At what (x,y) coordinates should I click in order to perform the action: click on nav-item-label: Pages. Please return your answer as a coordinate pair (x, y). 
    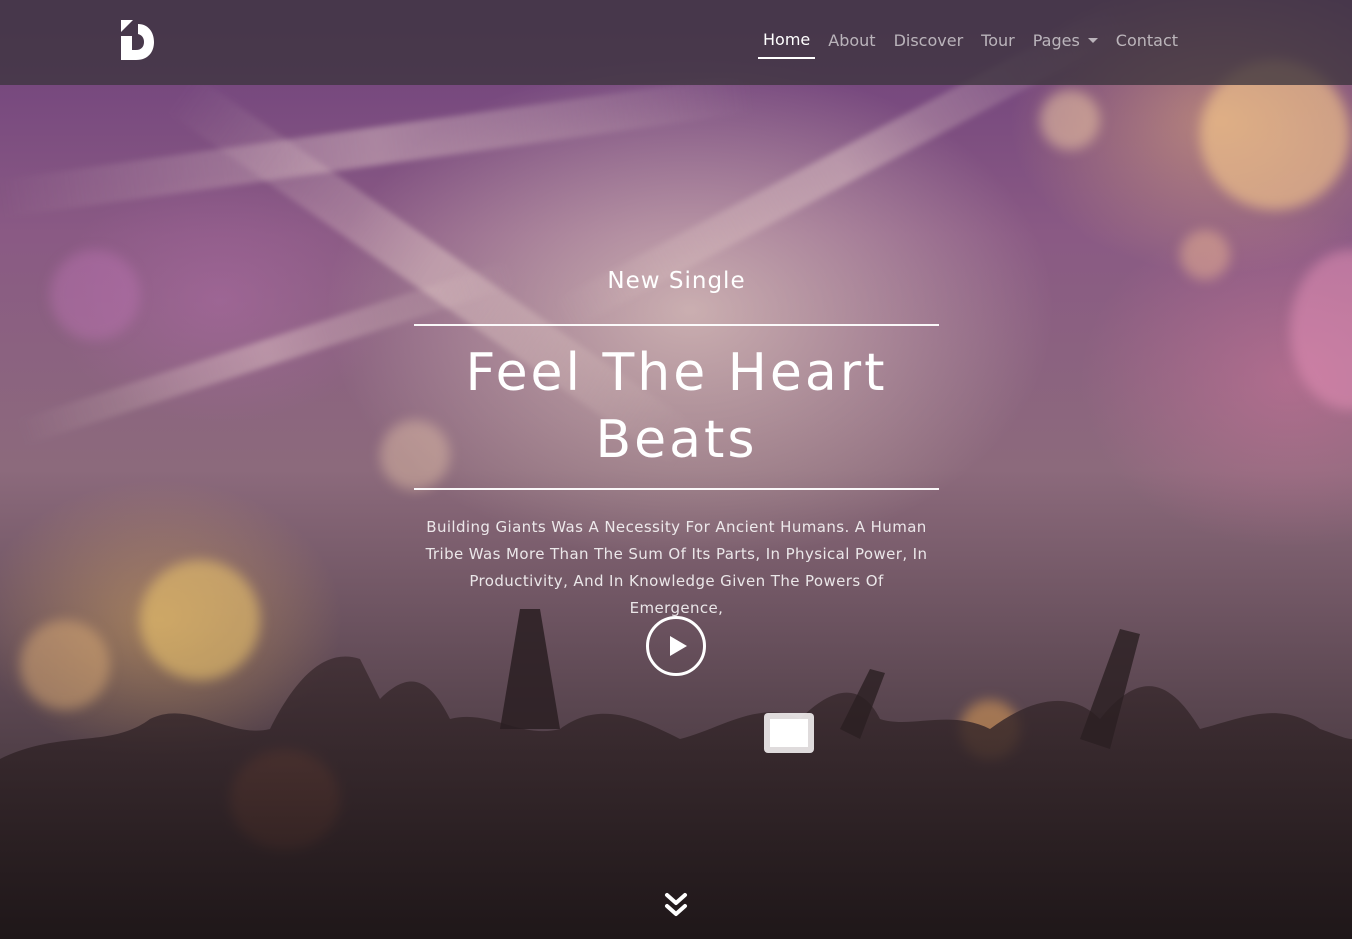
    Looking at the image, I should click on (1056, 40).